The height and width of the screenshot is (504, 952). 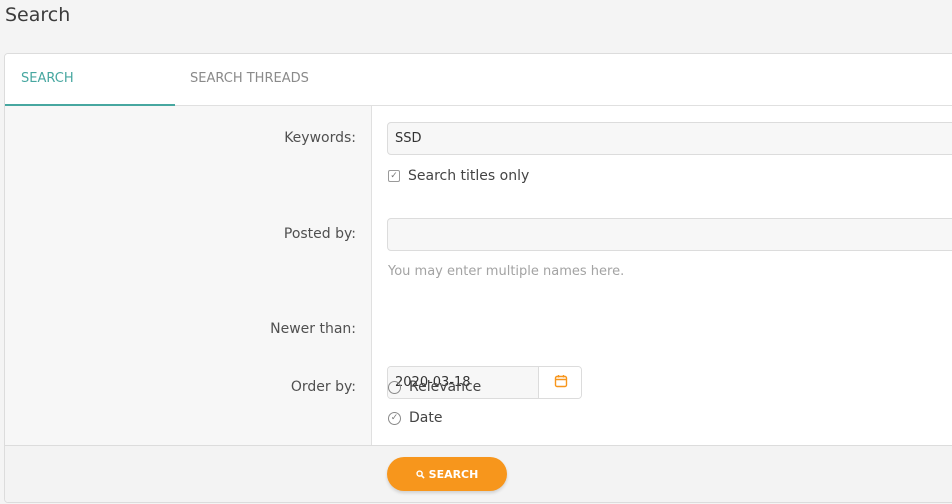 I want to click on order-date-radio: ✓ Date, so click(x=415, y=418).